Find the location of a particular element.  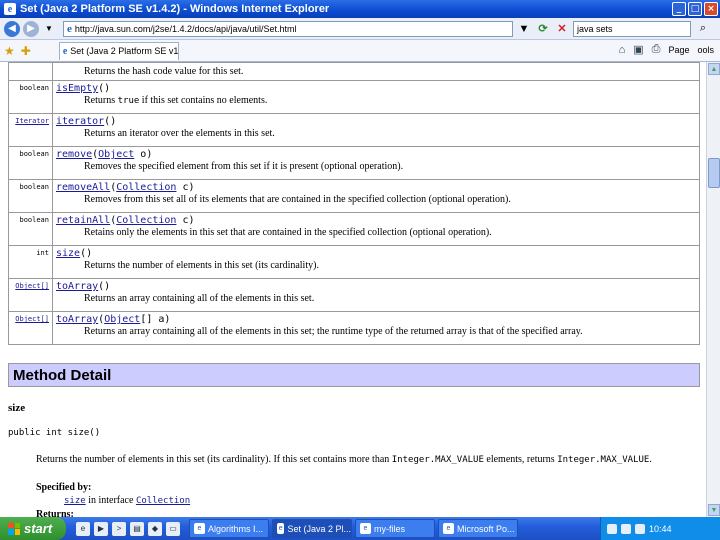

maximize-button: □ is located at coordinates (695, 9).